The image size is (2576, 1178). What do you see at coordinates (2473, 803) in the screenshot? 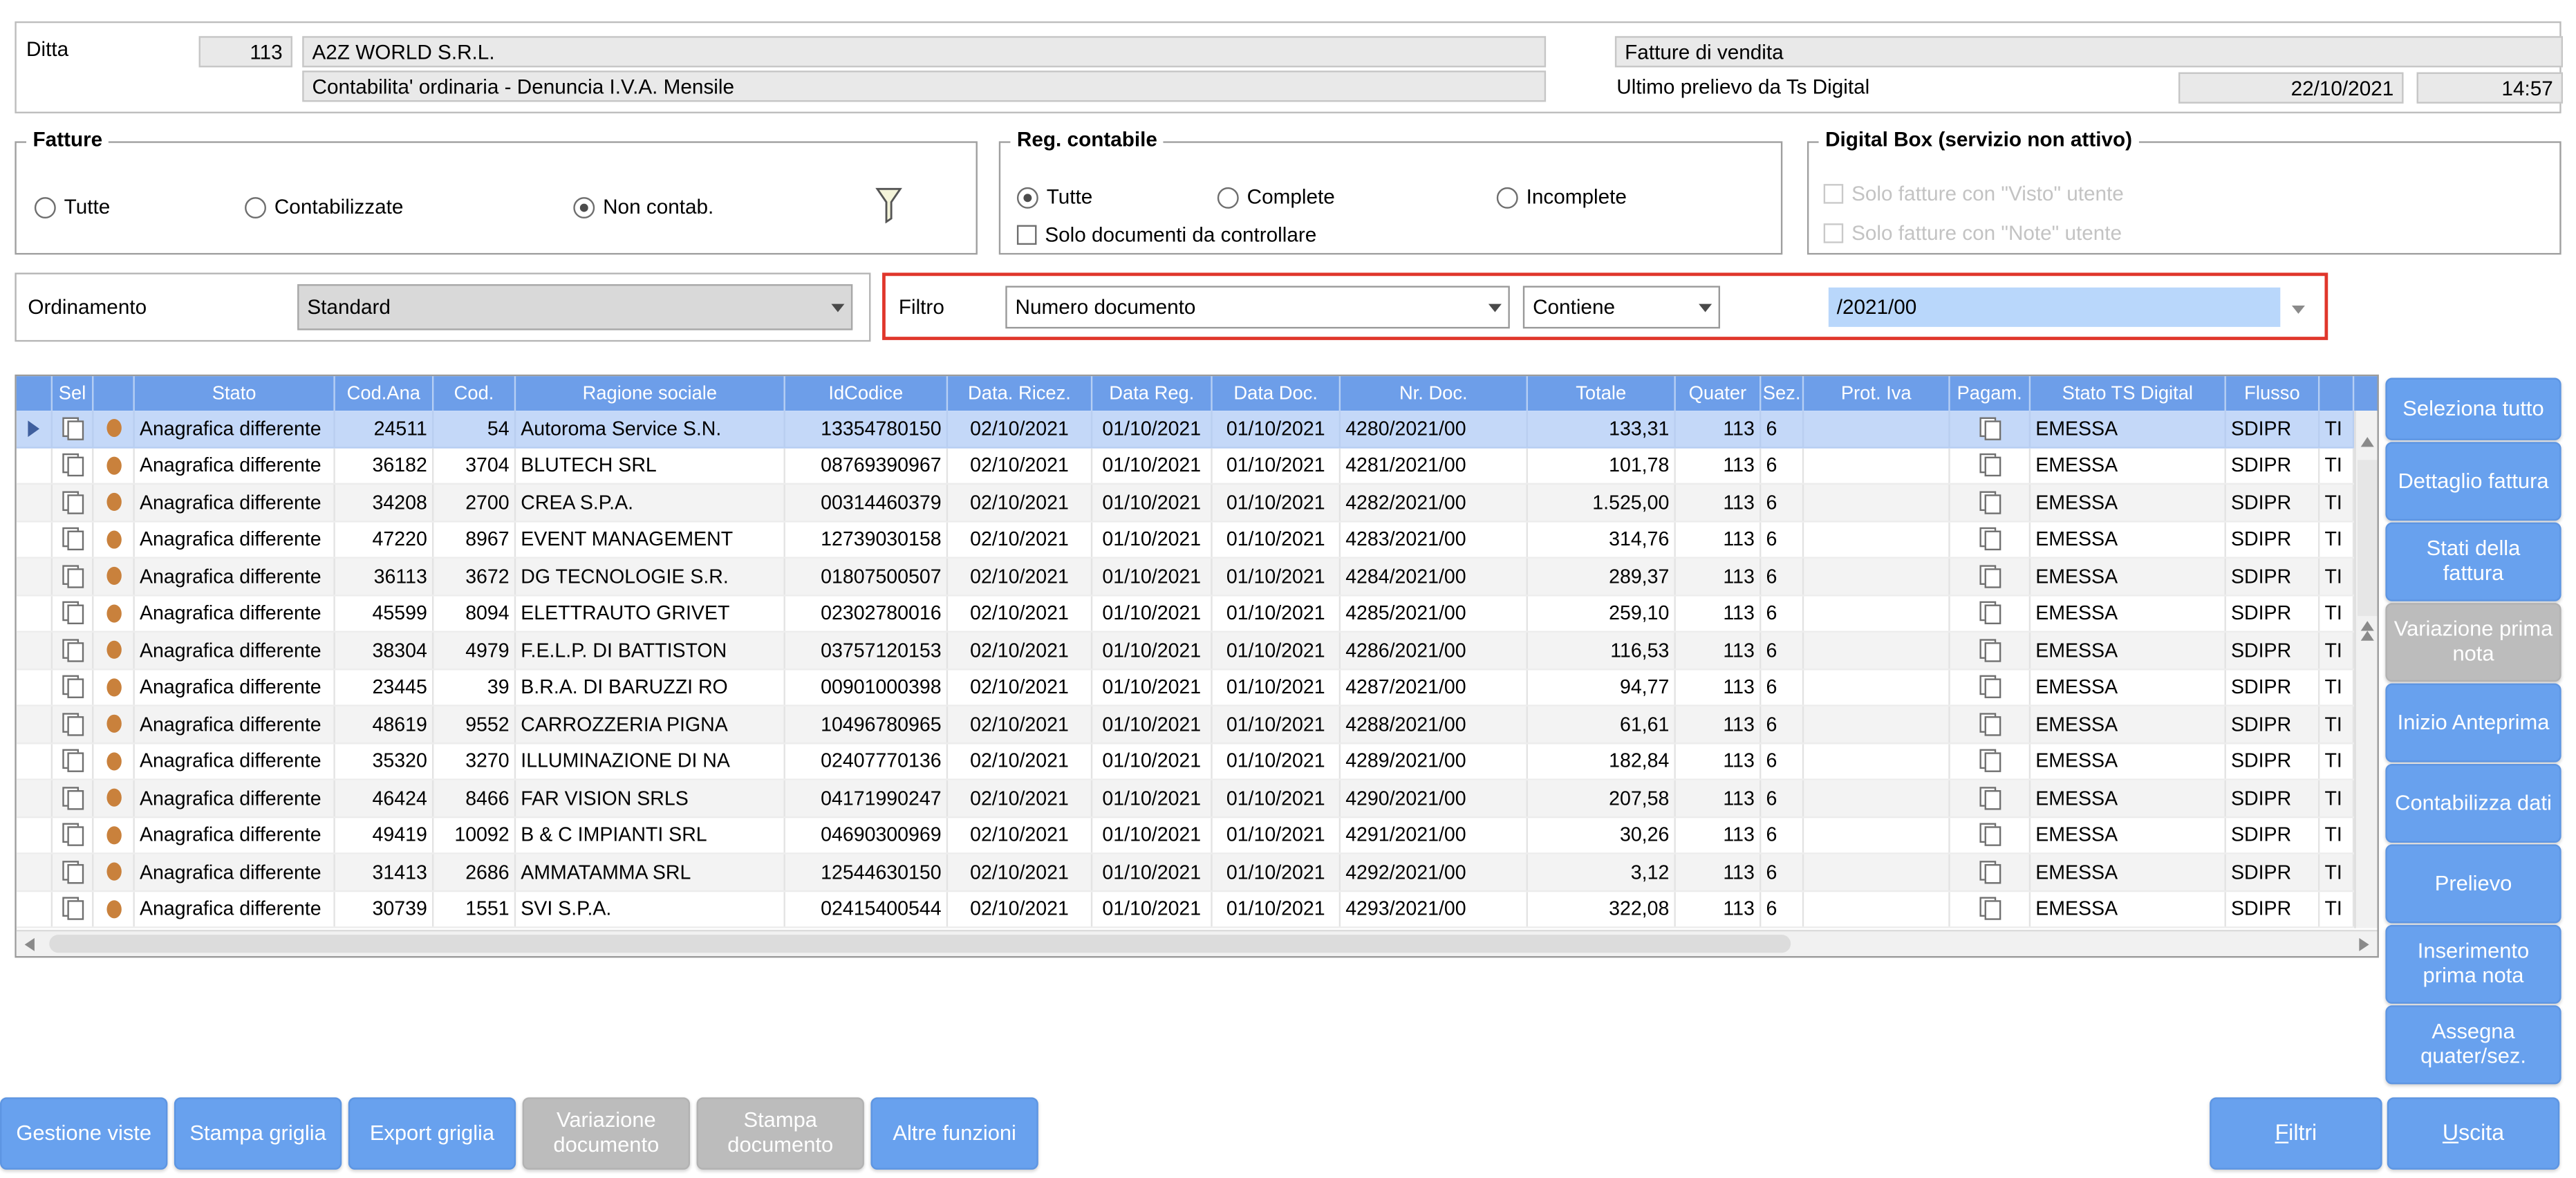
I see `button-contabilizza-dati: Contabilizza dati` at bounding box center [2473, 803].